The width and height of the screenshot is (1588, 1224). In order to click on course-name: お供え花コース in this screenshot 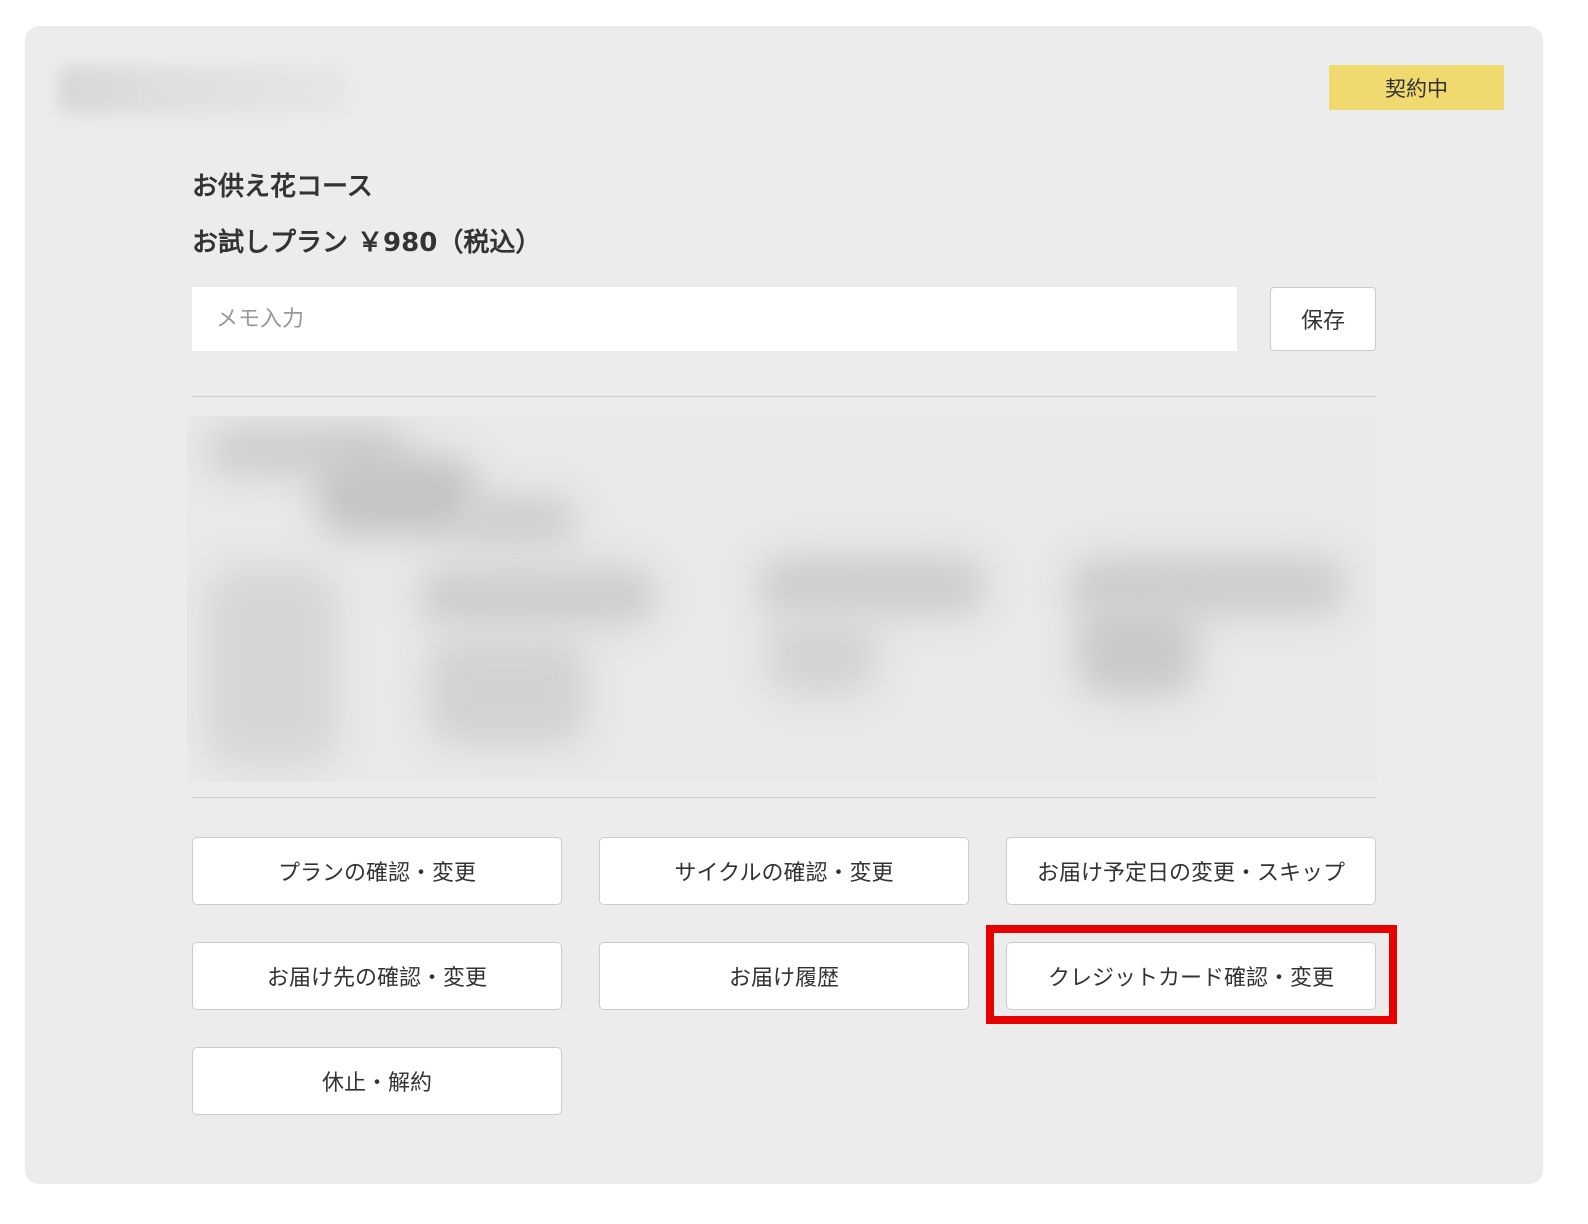, I will do `click(282, 187)`.